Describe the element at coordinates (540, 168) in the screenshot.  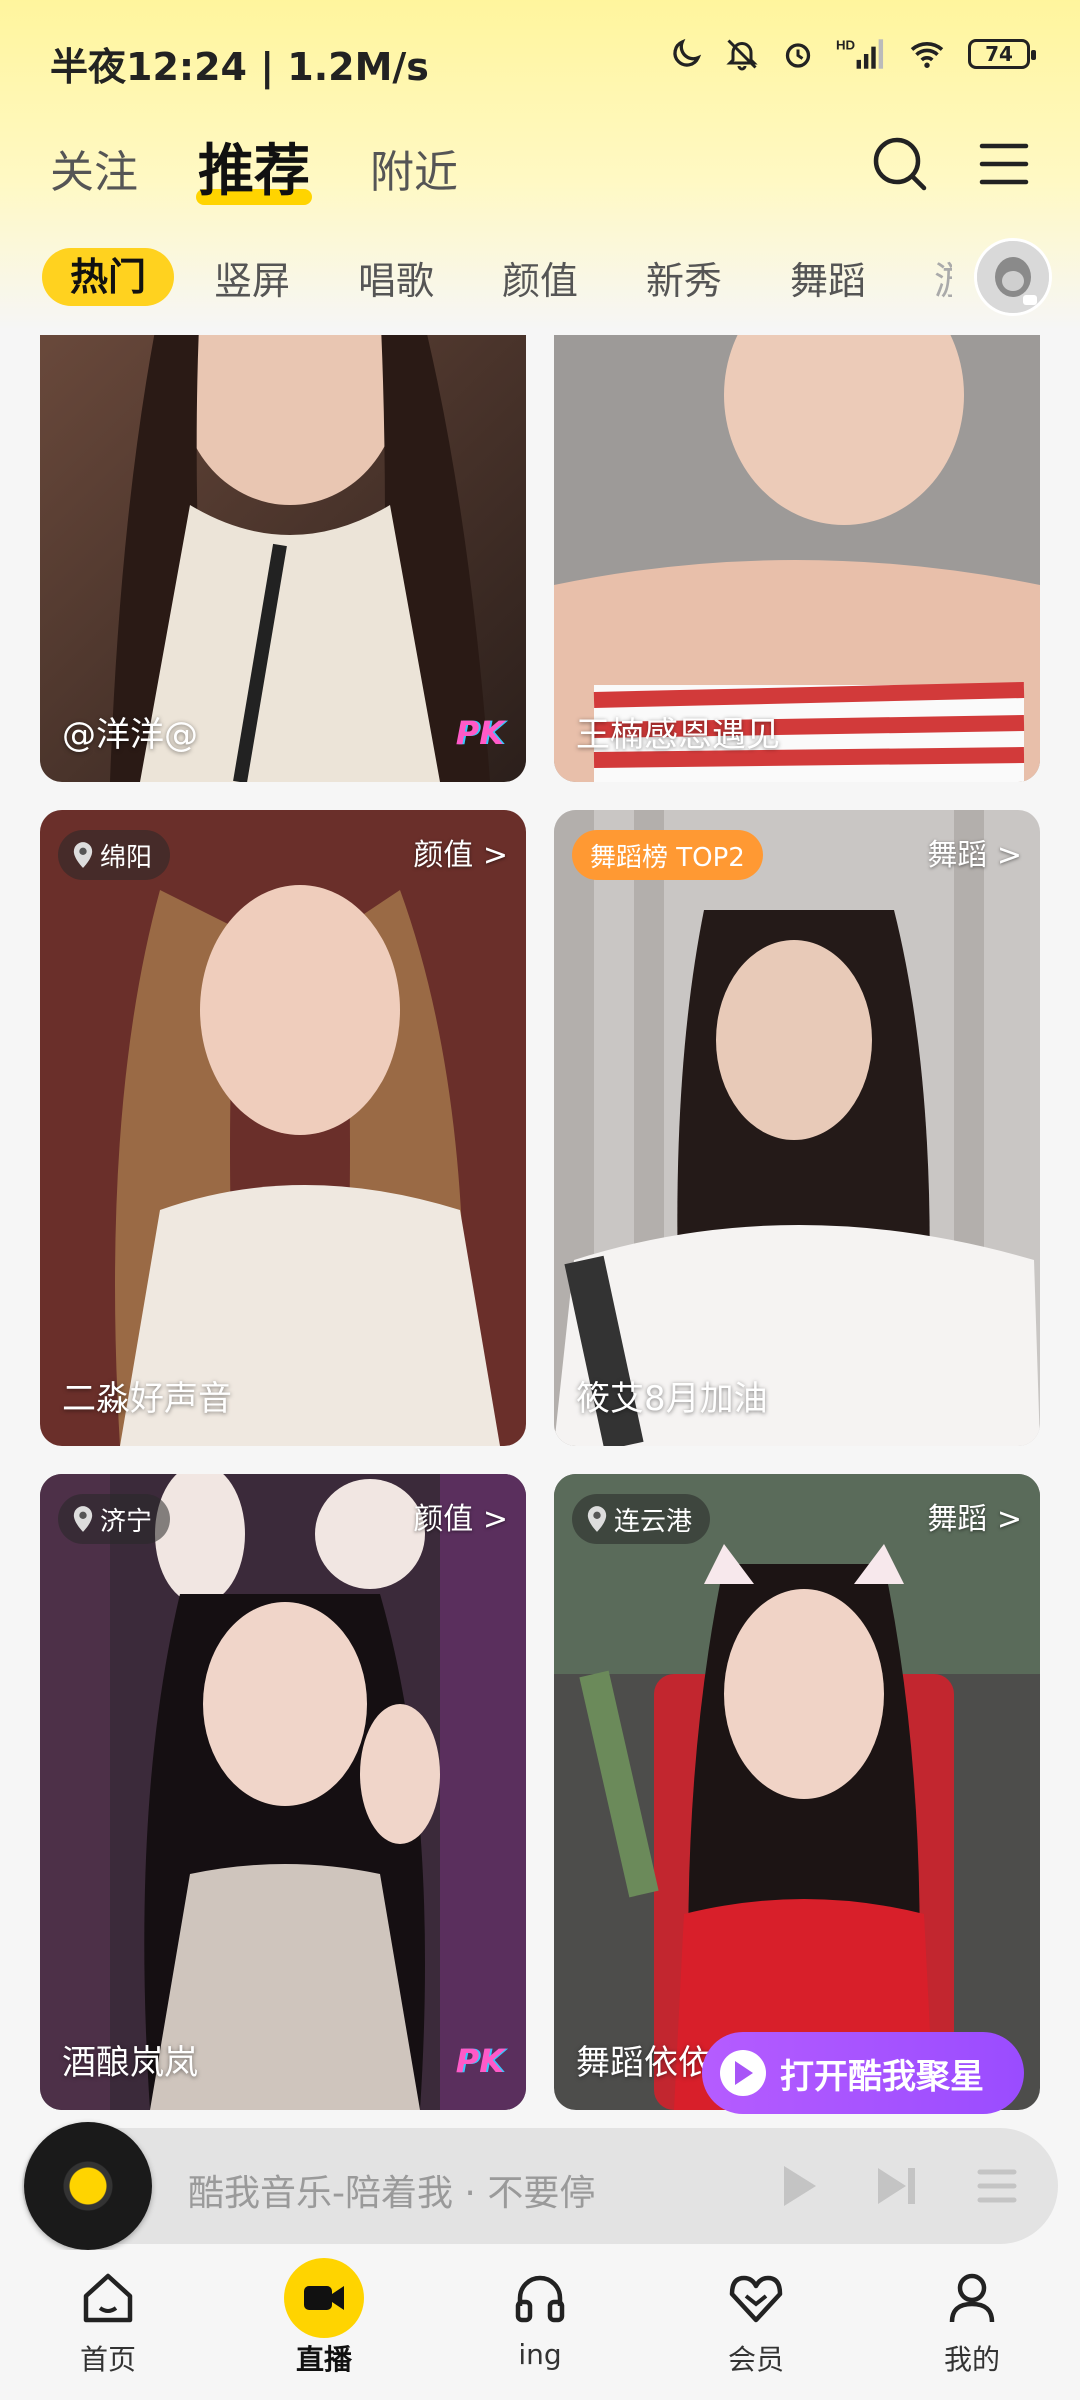
I see `header: 关注 推荐 附近` at that location.